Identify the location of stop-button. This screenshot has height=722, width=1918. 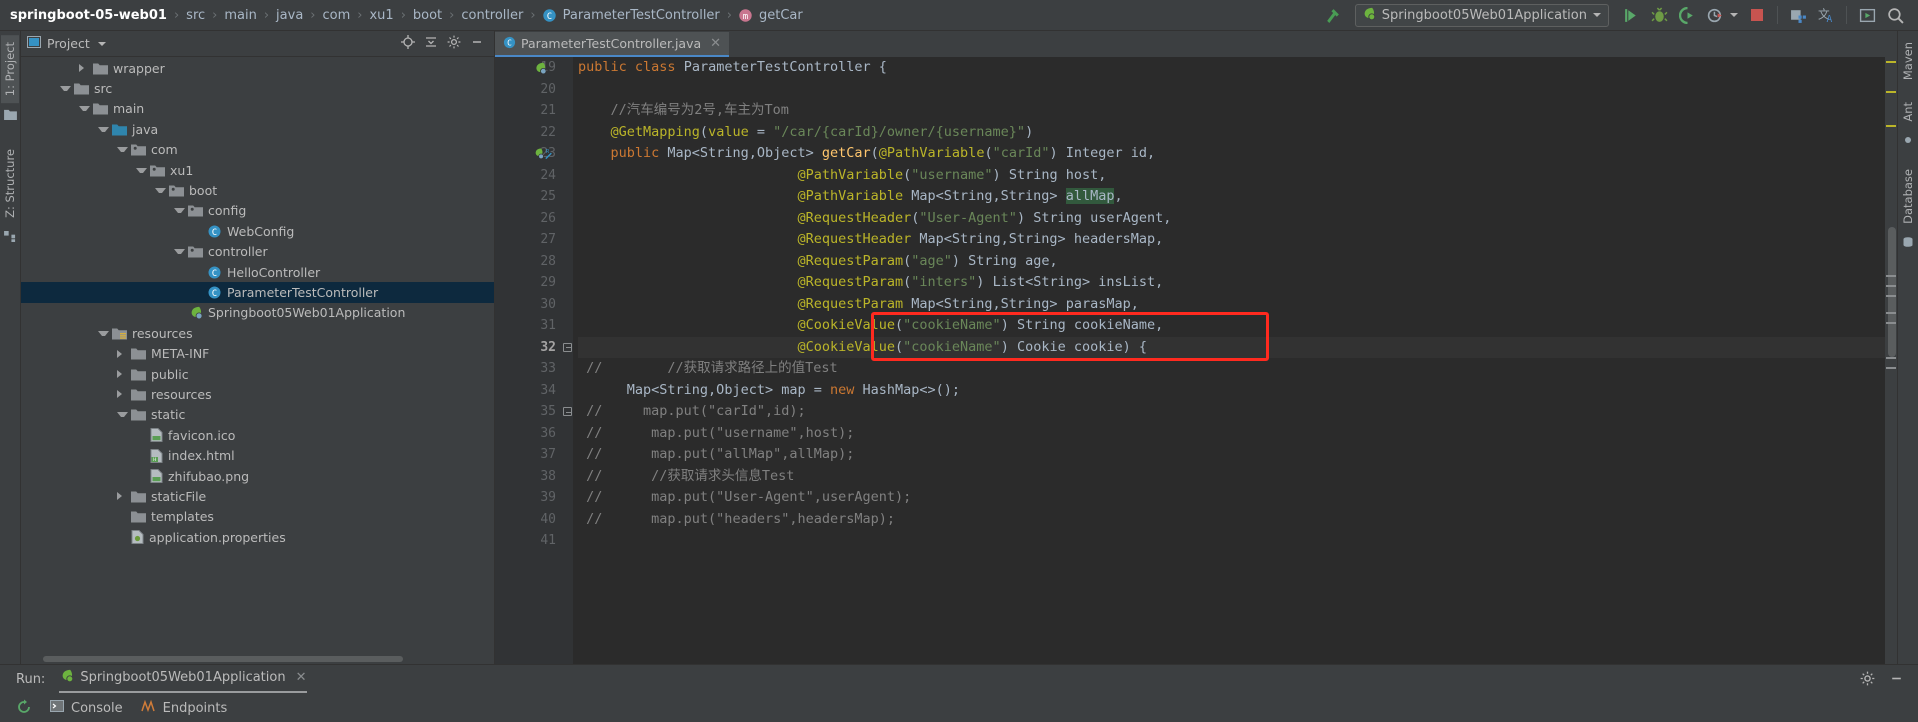
(1757, 15).